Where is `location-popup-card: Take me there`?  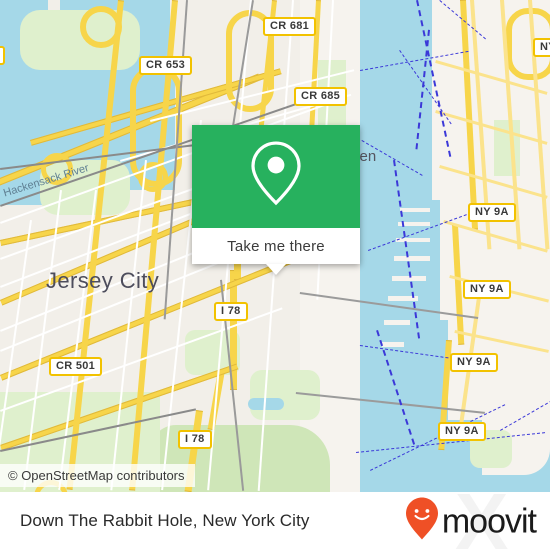
location-popup-card: Take me there is located at coordinates (276, 200).